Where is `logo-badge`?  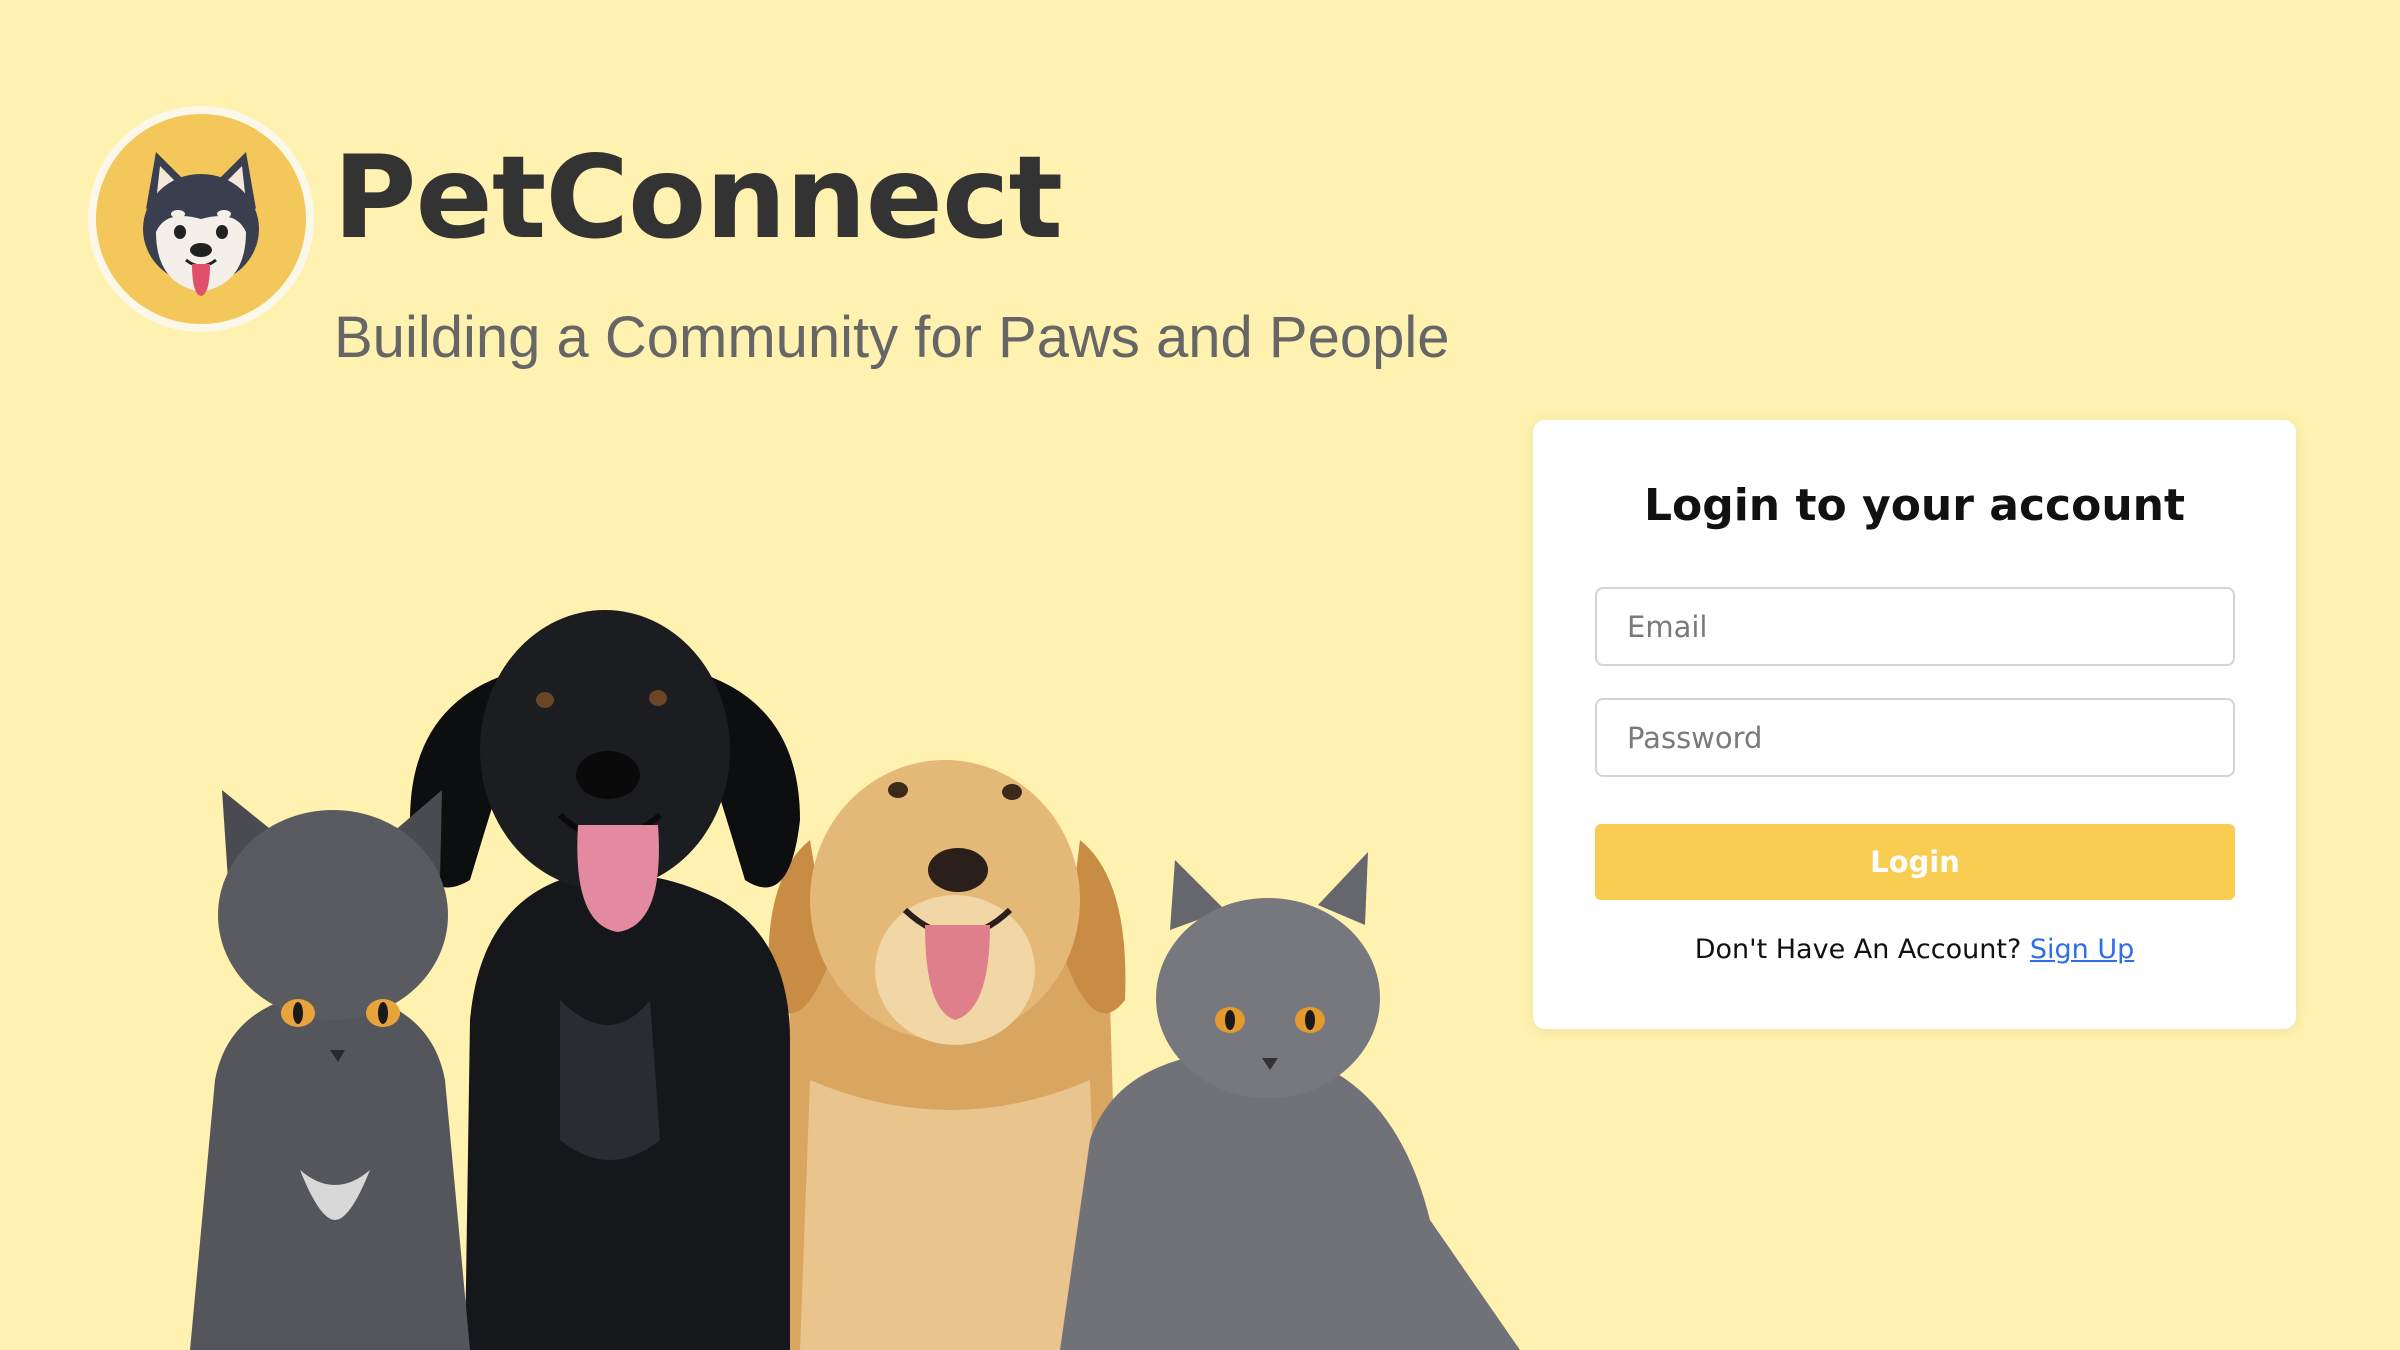 logo-badge is located at coordinates (201, 219).